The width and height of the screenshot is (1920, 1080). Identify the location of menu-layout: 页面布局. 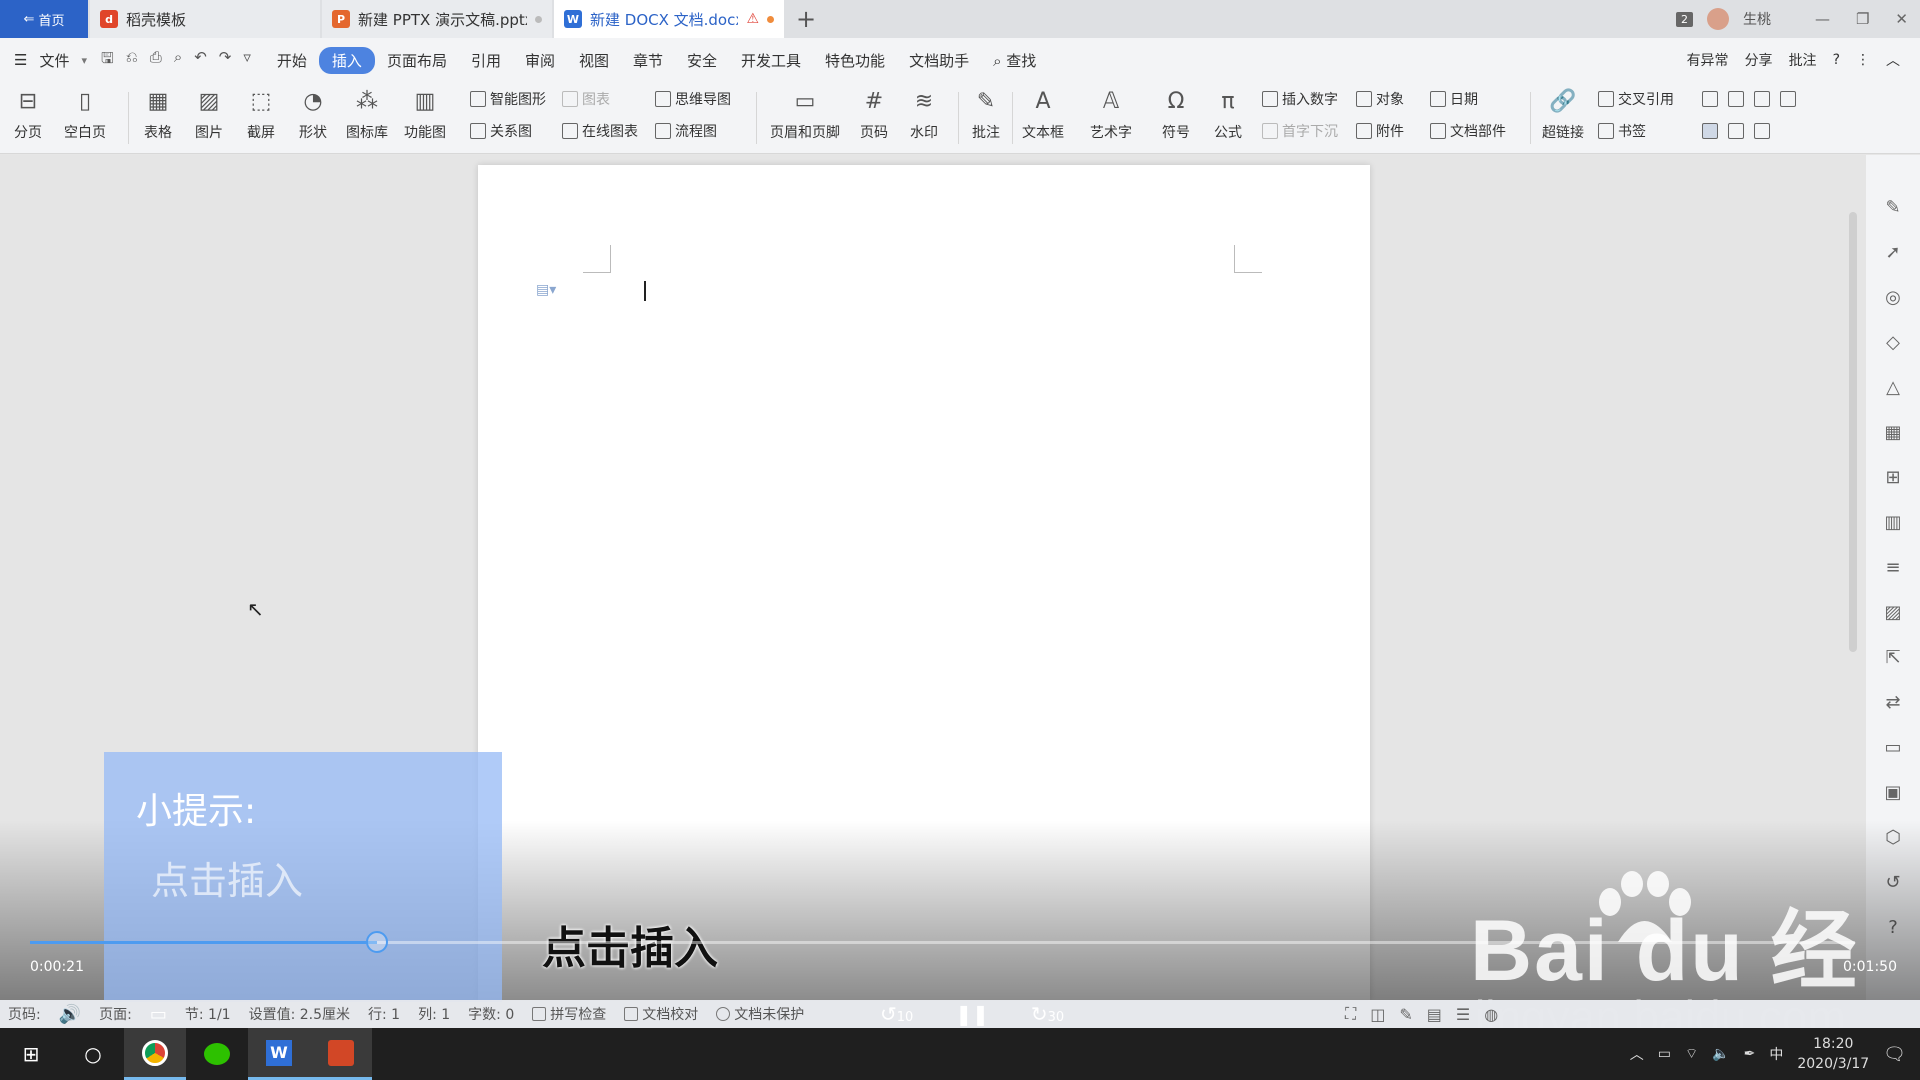
(417, 60).